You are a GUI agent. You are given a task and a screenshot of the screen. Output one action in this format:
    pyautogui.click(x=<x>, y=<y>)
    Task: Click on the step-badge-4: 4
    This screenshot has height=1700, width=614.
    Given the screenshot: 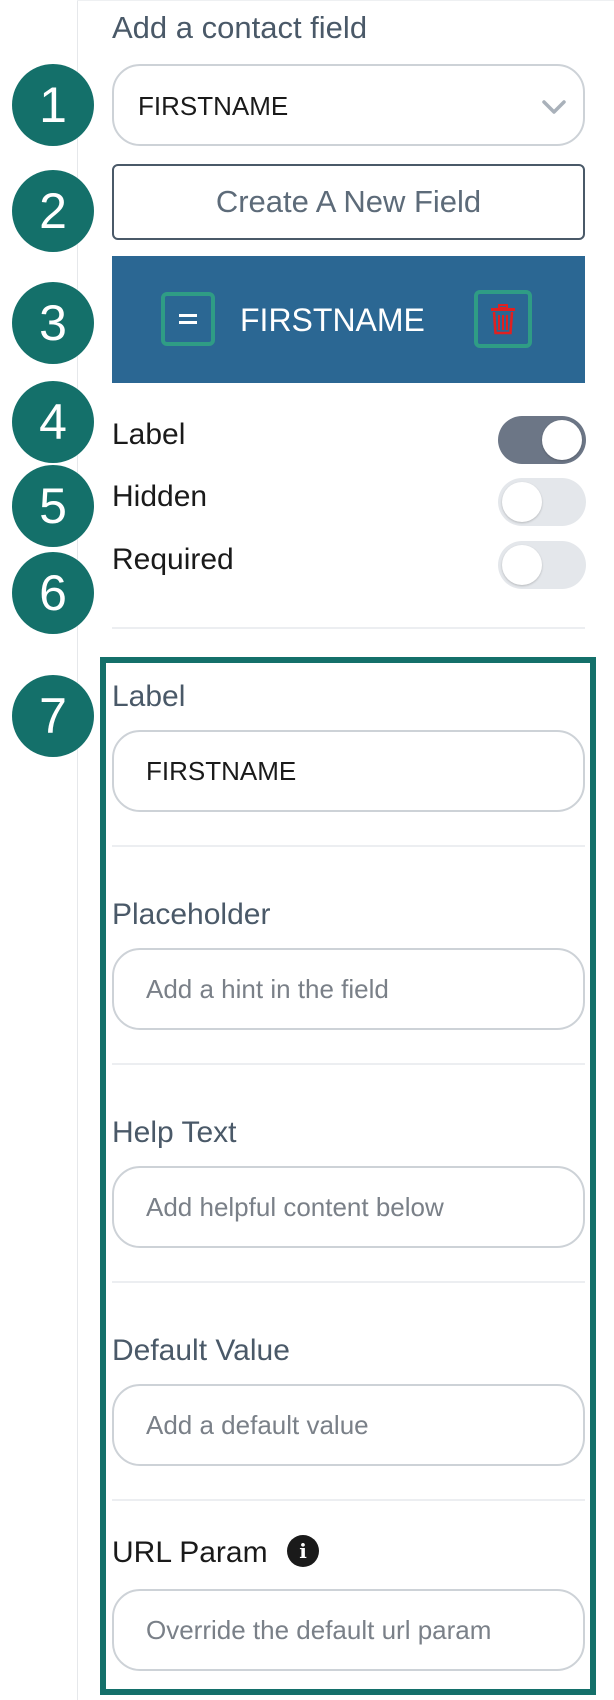 What is the action you would take?
    pyautogui.click(x=53, y=422)
    